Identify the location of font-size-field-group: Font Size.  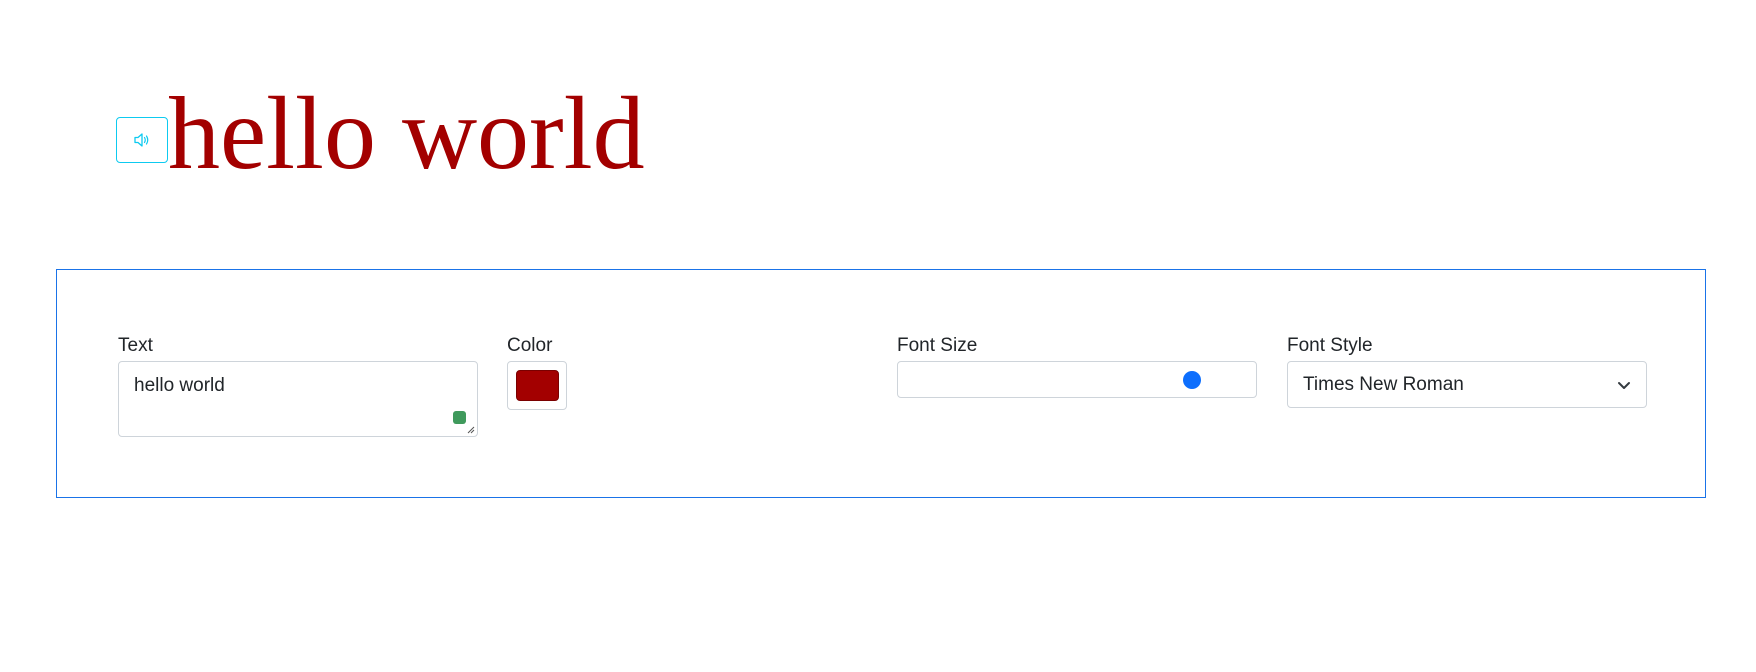
(1077, 366).